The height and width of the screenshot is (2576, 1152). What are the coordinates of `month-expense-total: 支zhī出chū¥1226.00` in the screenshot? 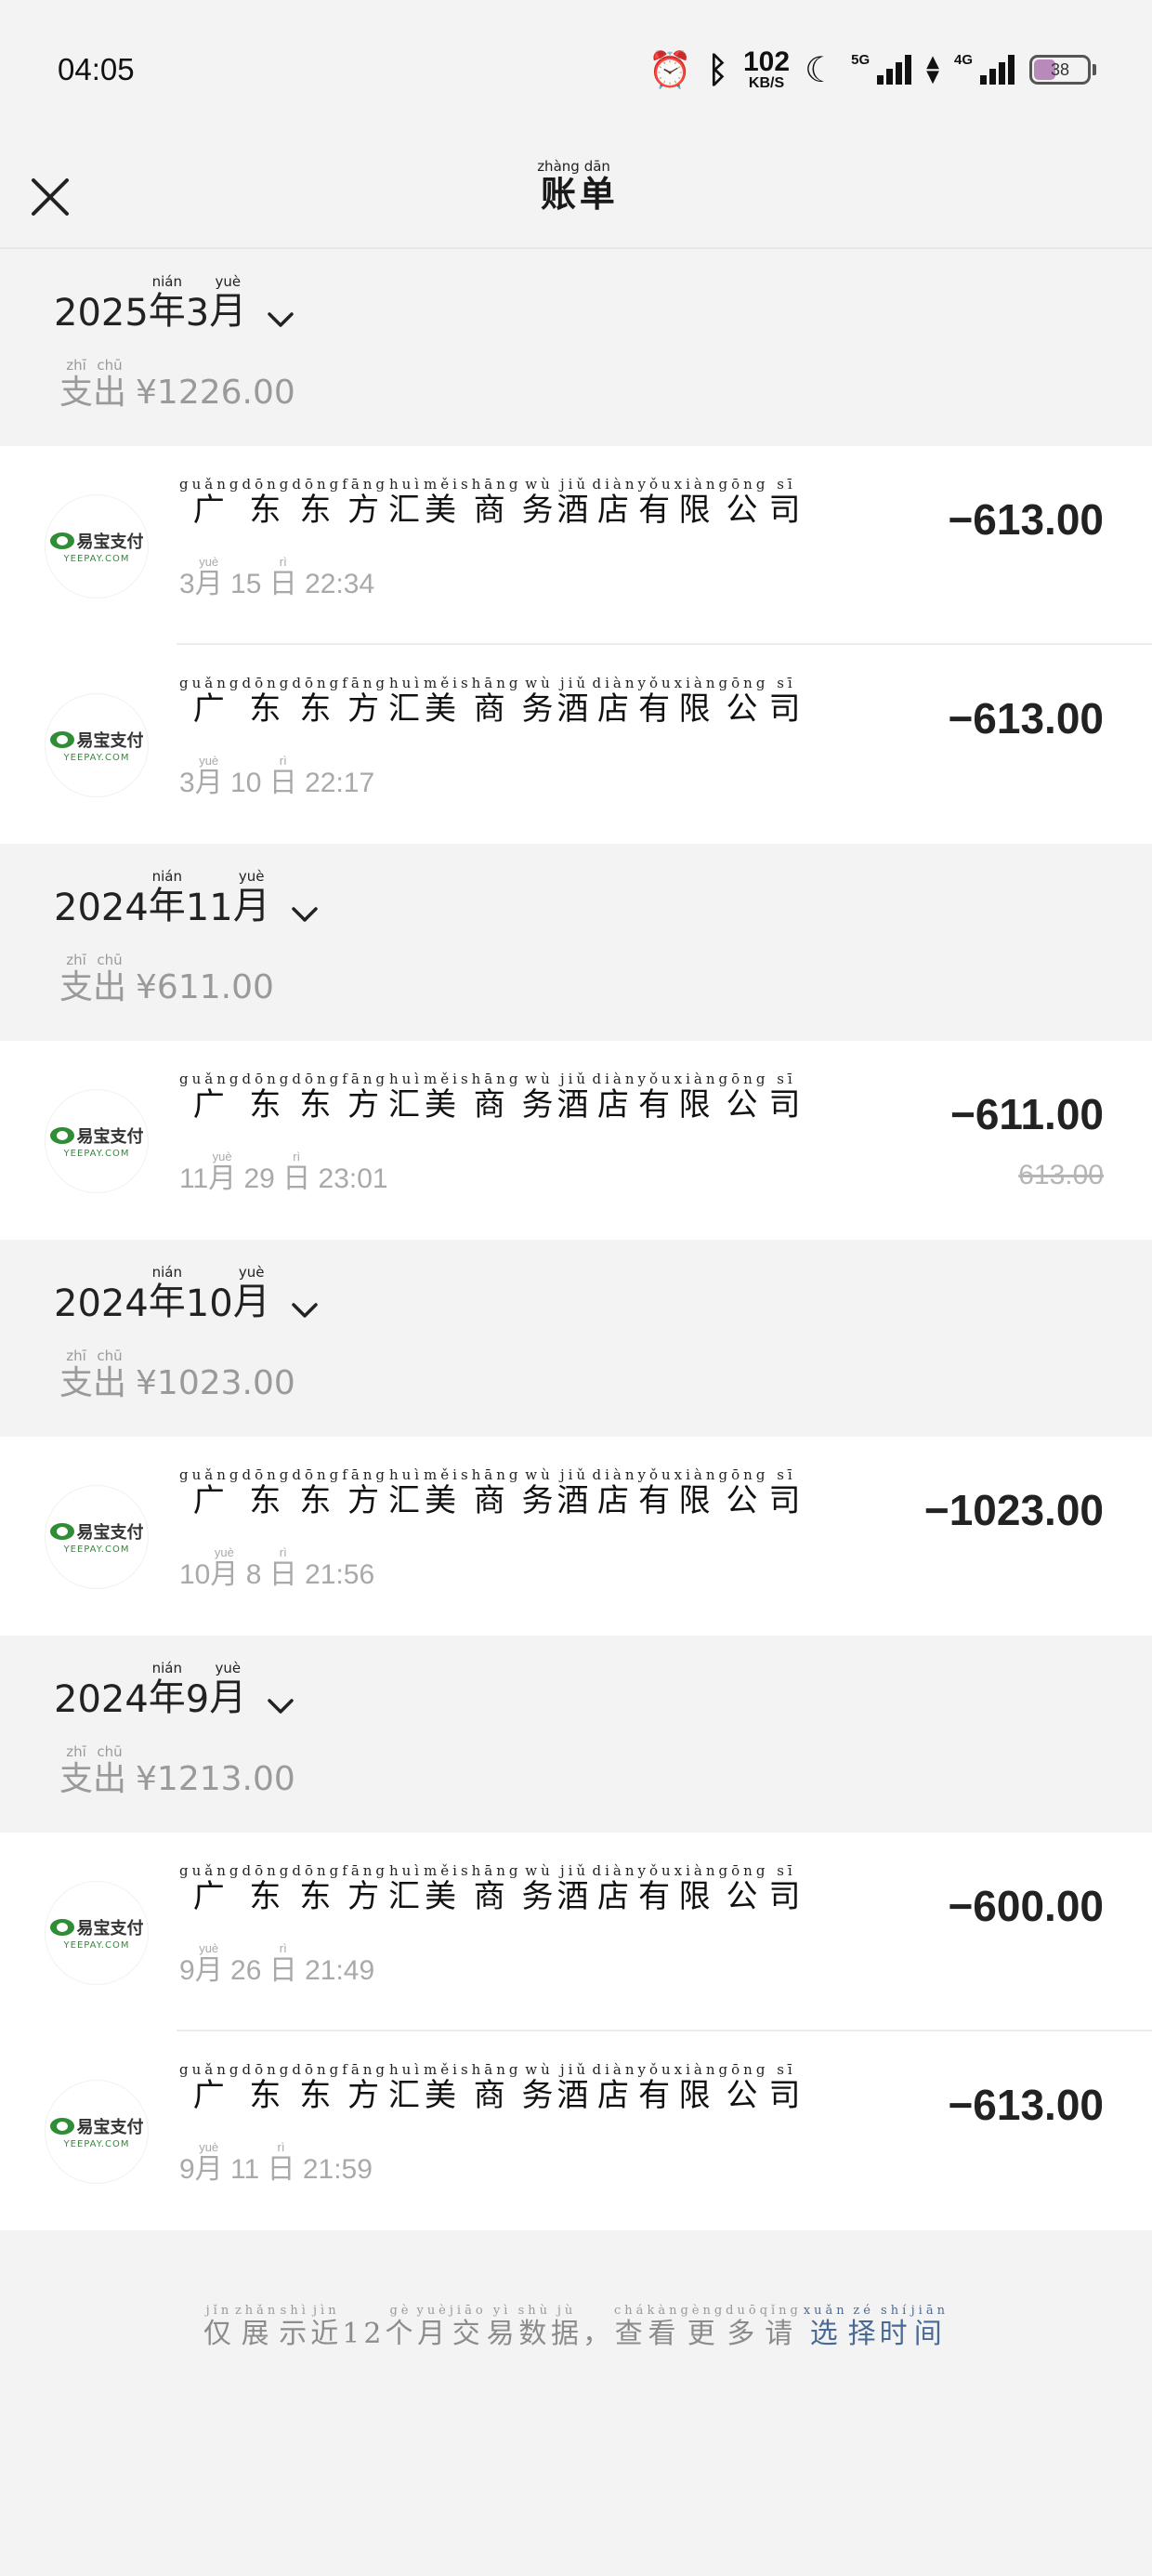 It's located at (177, 384).